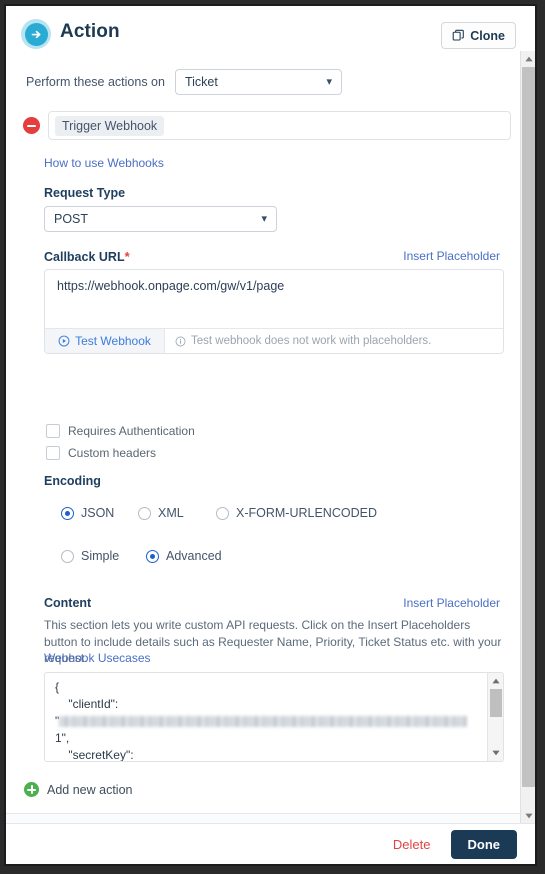  What do you see at coordinates (258, 82) in the screenshot?
I see `module-select: Ticket ▾` at bounding box center [258, 82].